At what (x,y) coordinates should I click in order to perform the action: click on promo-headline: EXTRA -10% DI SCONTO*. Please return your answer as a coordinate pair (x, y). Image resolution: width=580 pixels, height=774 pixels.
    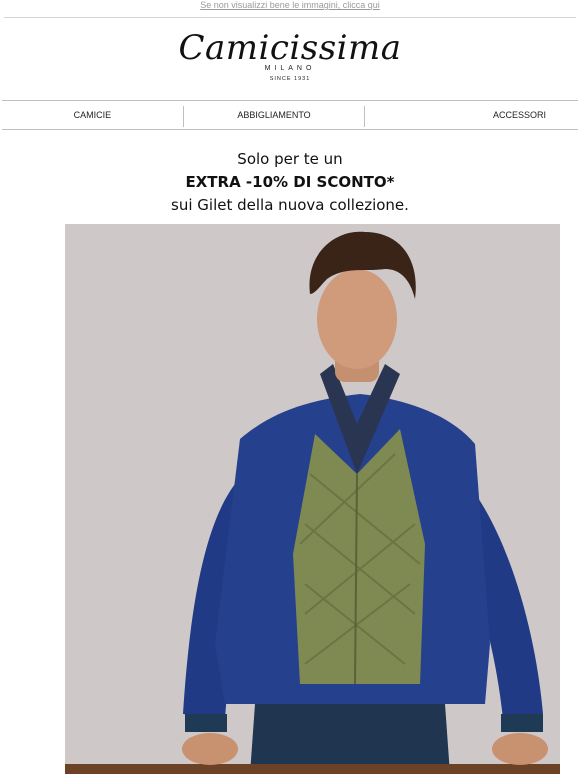
    Looking at the image, I should click on (290, 182).